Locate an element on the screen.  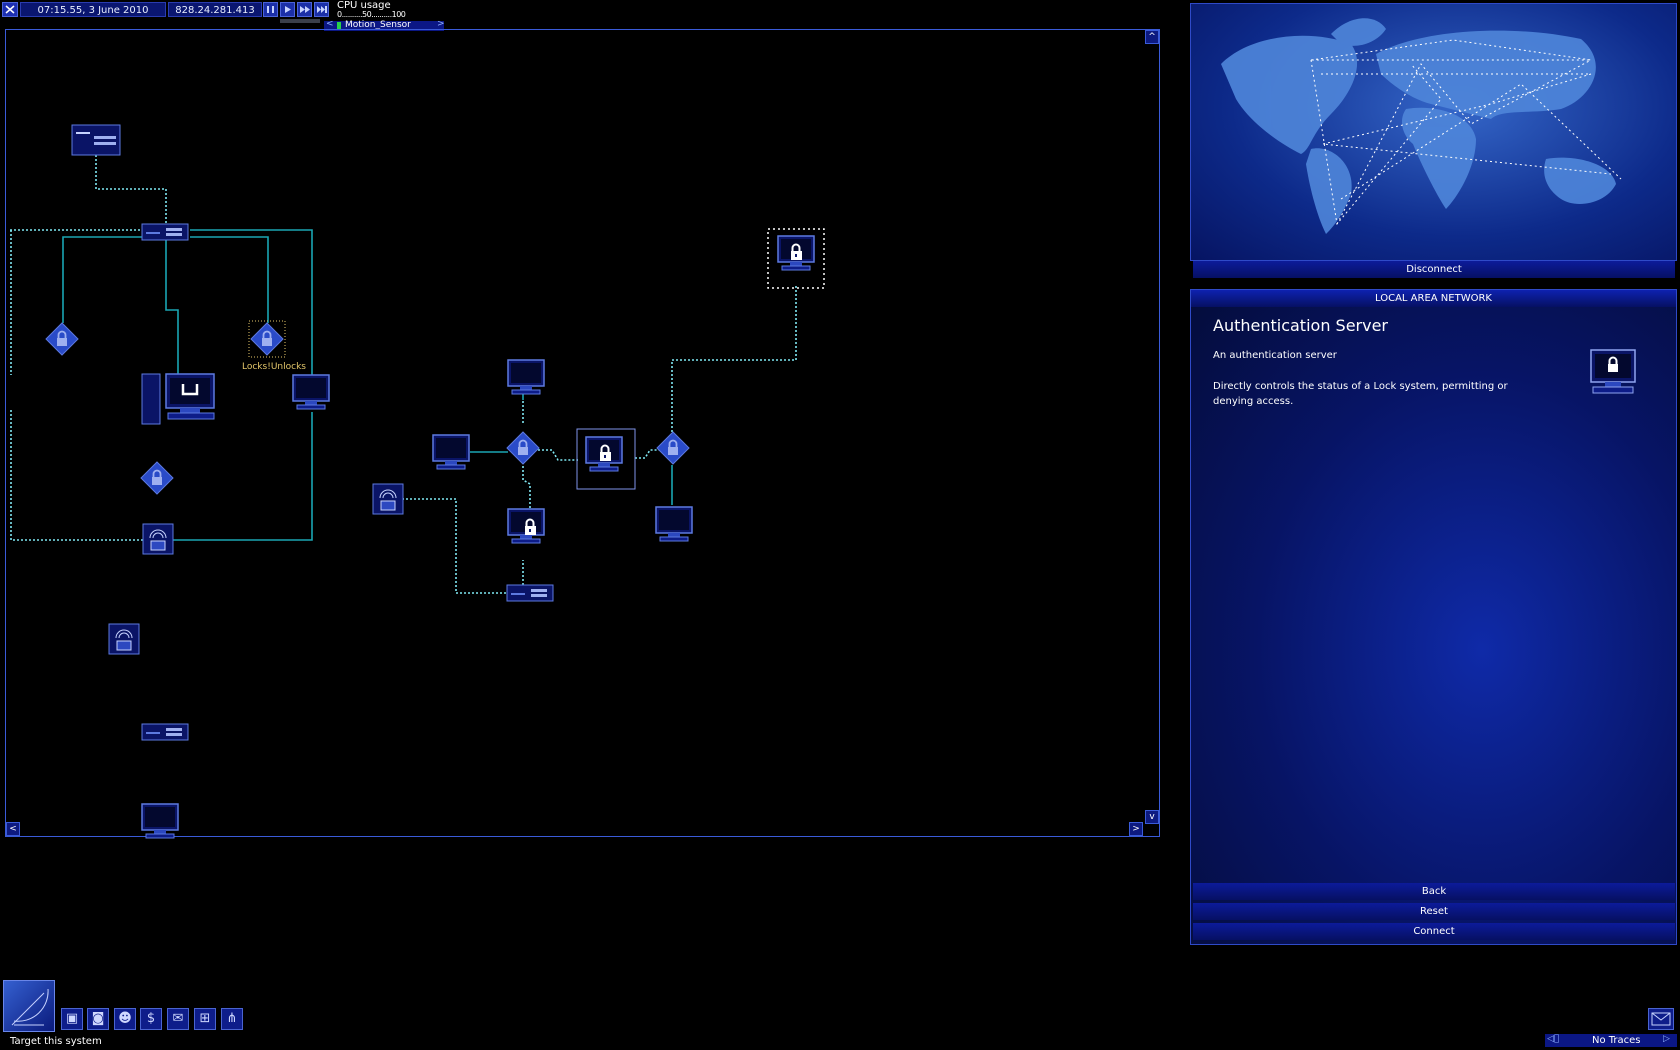
traces-status: No Traces is located at coordinates (1616, 1040).